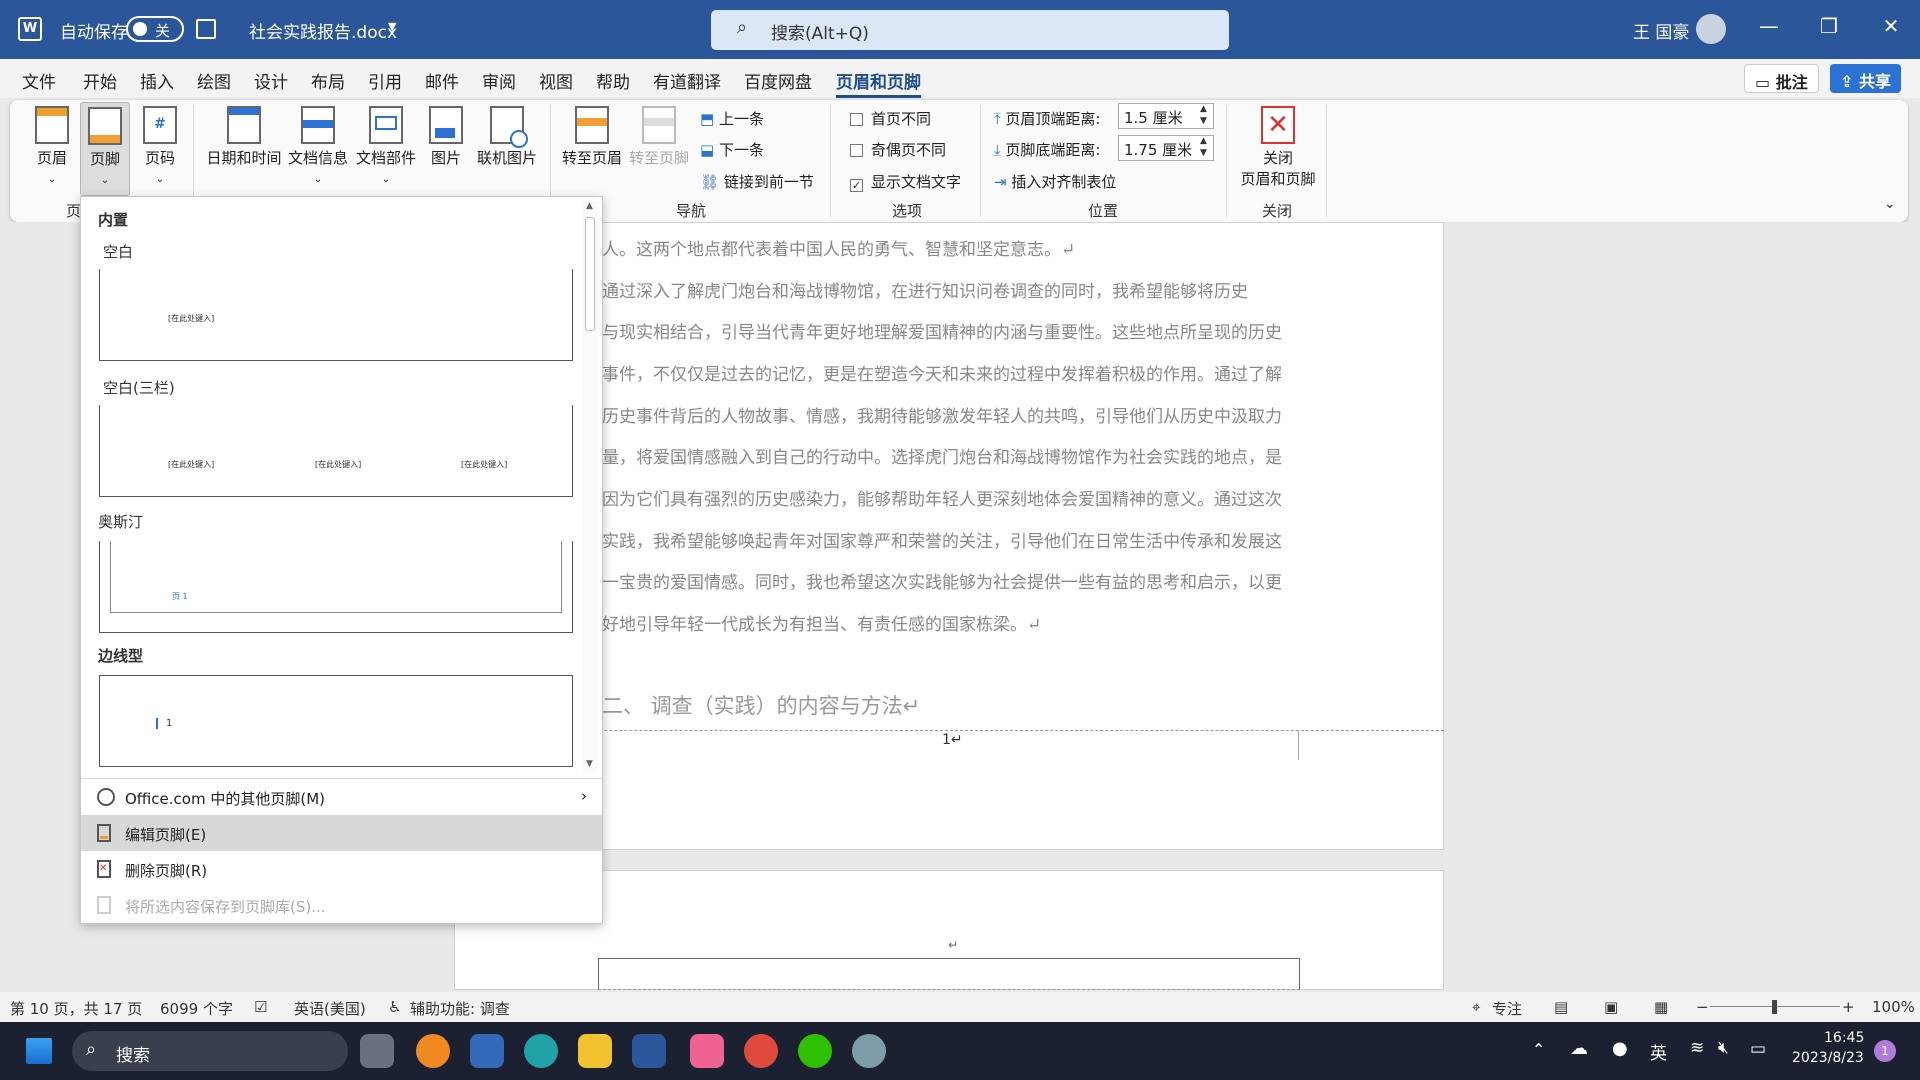 The height and width of the screenshot is (1080, 1920). I want to click on menu-youdao: 有道翻译, so click(687, 80).